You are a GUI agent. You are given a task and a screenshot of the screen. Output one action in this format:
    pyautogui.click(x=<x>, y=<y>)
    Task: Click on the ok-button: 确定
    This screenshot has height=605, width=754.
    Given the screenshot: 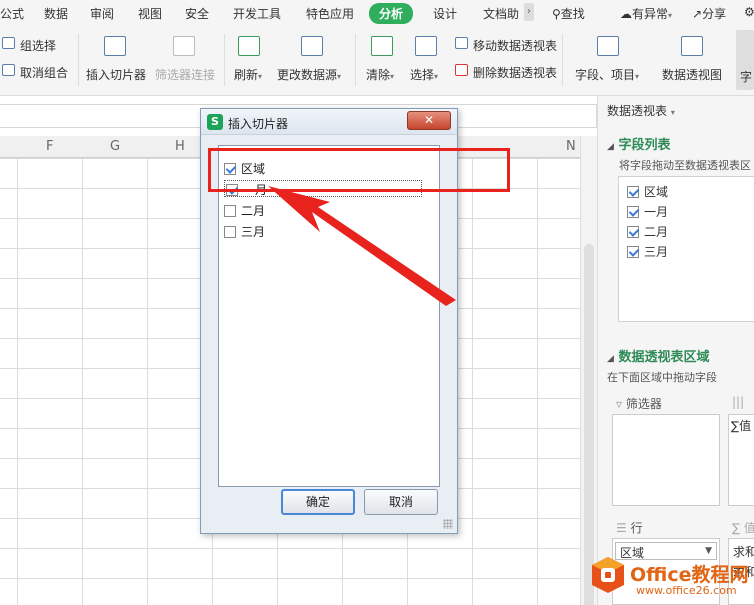 What is the action you would take?
    pyautogui.click(x=318, y=502)
    